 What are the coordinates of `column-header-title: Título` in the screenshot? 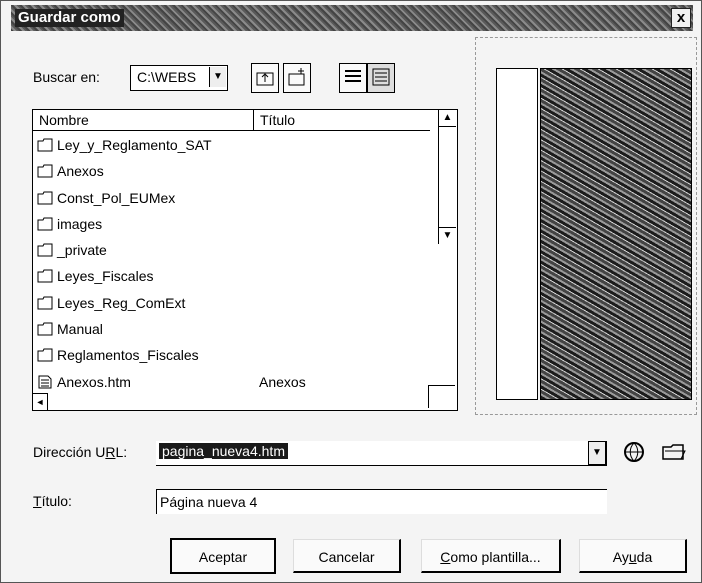 It's located at (342, 120).